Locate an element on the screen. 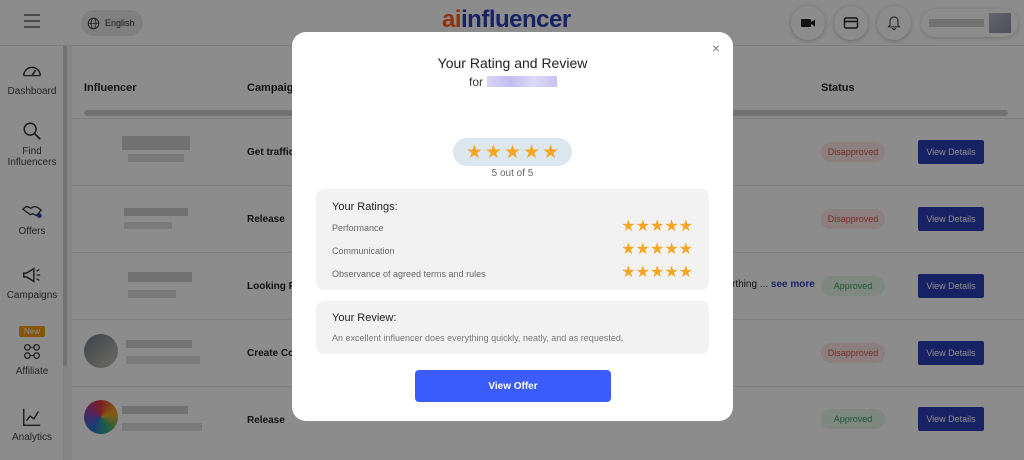 The width and height of the screenshot is (1024, 460). reviewed-name-redacted is located at coordinates (522, 81).